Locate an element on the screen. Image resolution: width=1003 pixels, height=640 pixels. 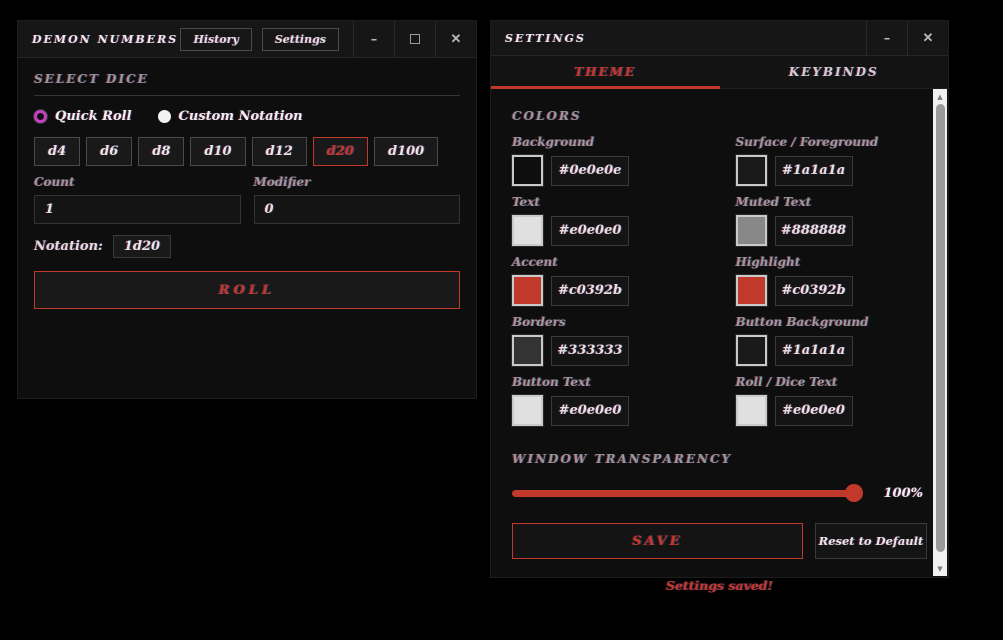
tab-theme: THEME is located at coordinates (605, 72).